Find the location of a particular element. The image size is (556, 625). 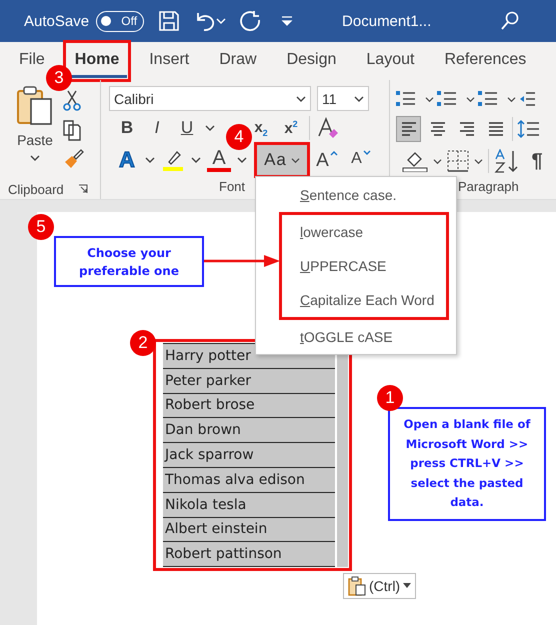

autosave-toggle: Off is located at coordinates (120, 21).